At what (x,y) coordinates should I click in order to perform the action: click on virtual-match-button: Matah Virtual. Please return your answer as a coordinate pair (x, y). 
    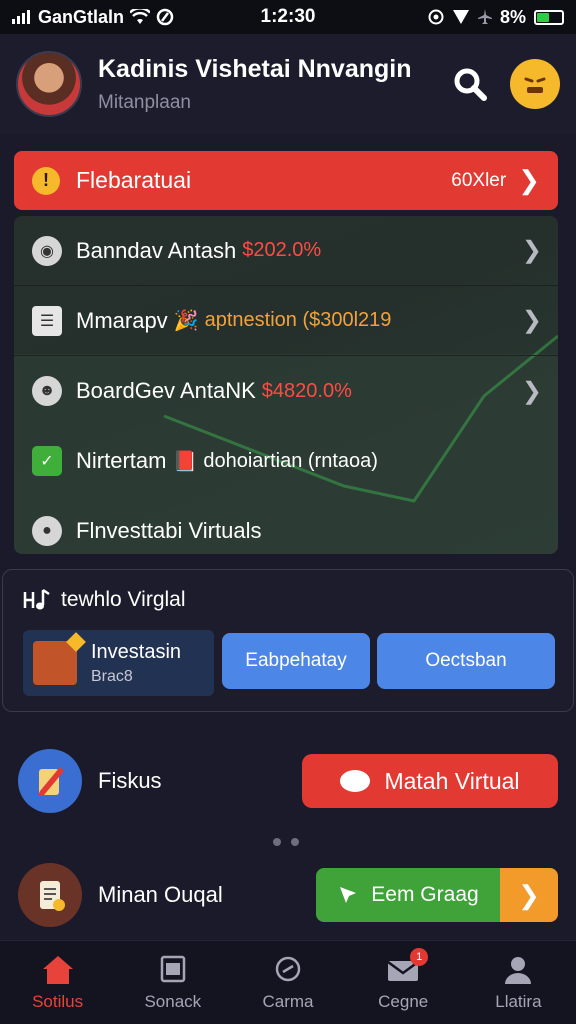
    Looking at the image, I should click on (430, 781).